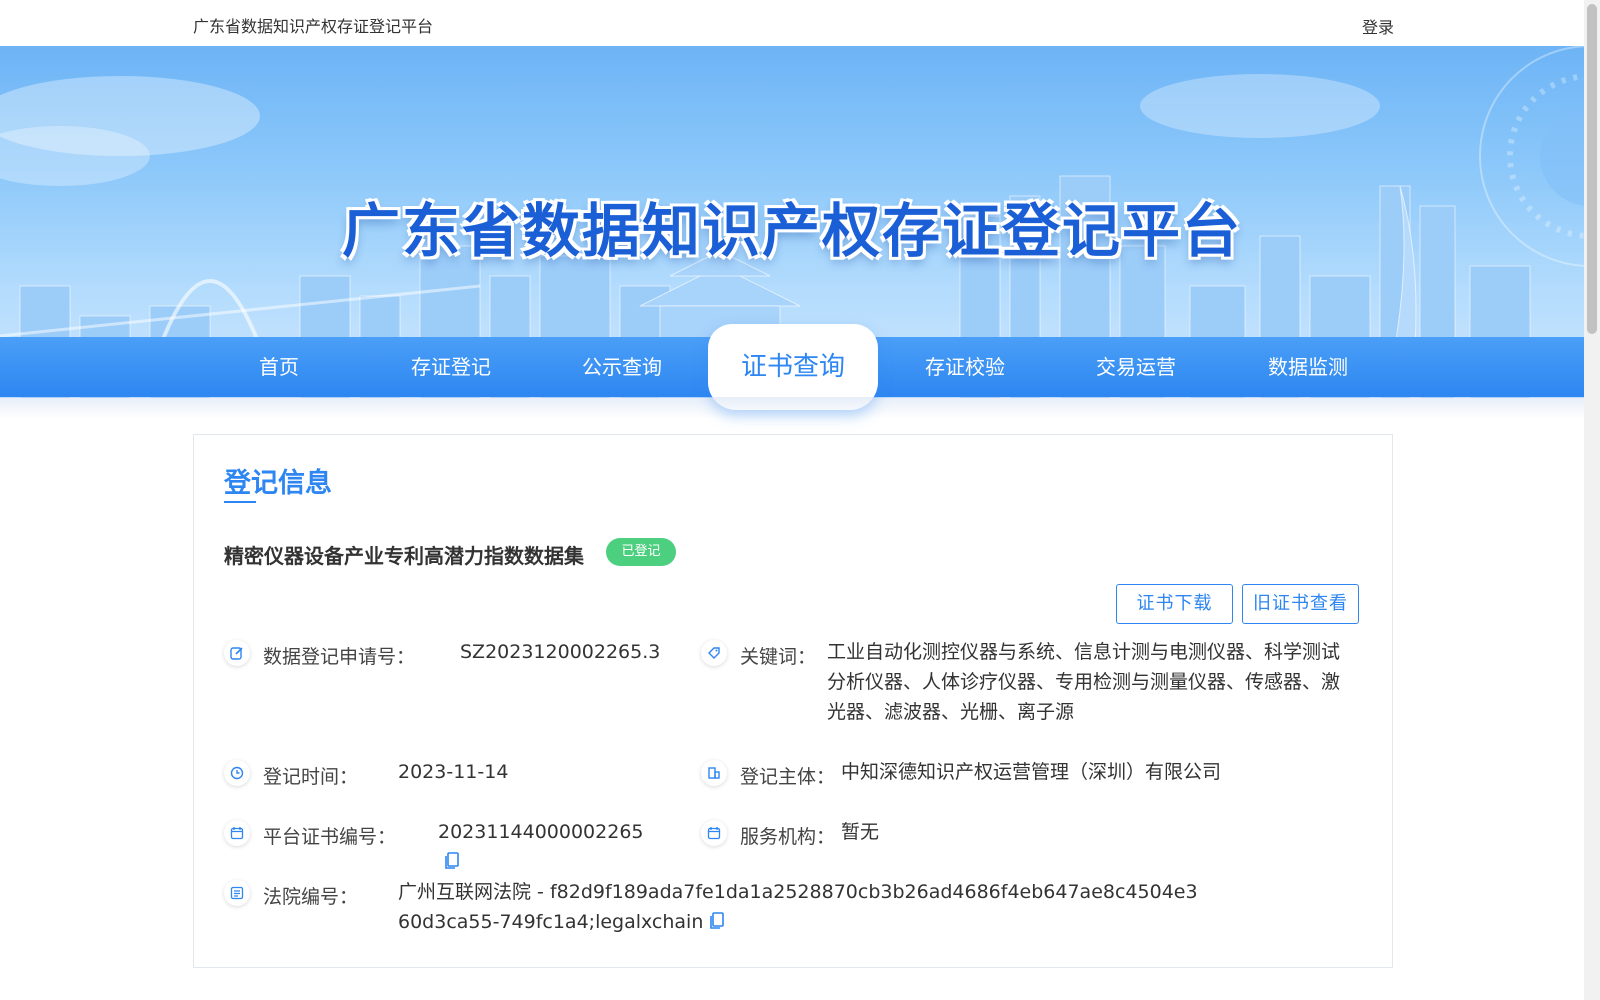  What do you see at coordinates (1378, 26) in the screenshot?
I see `login-link: 登录` at bounding box center [1378, 26].